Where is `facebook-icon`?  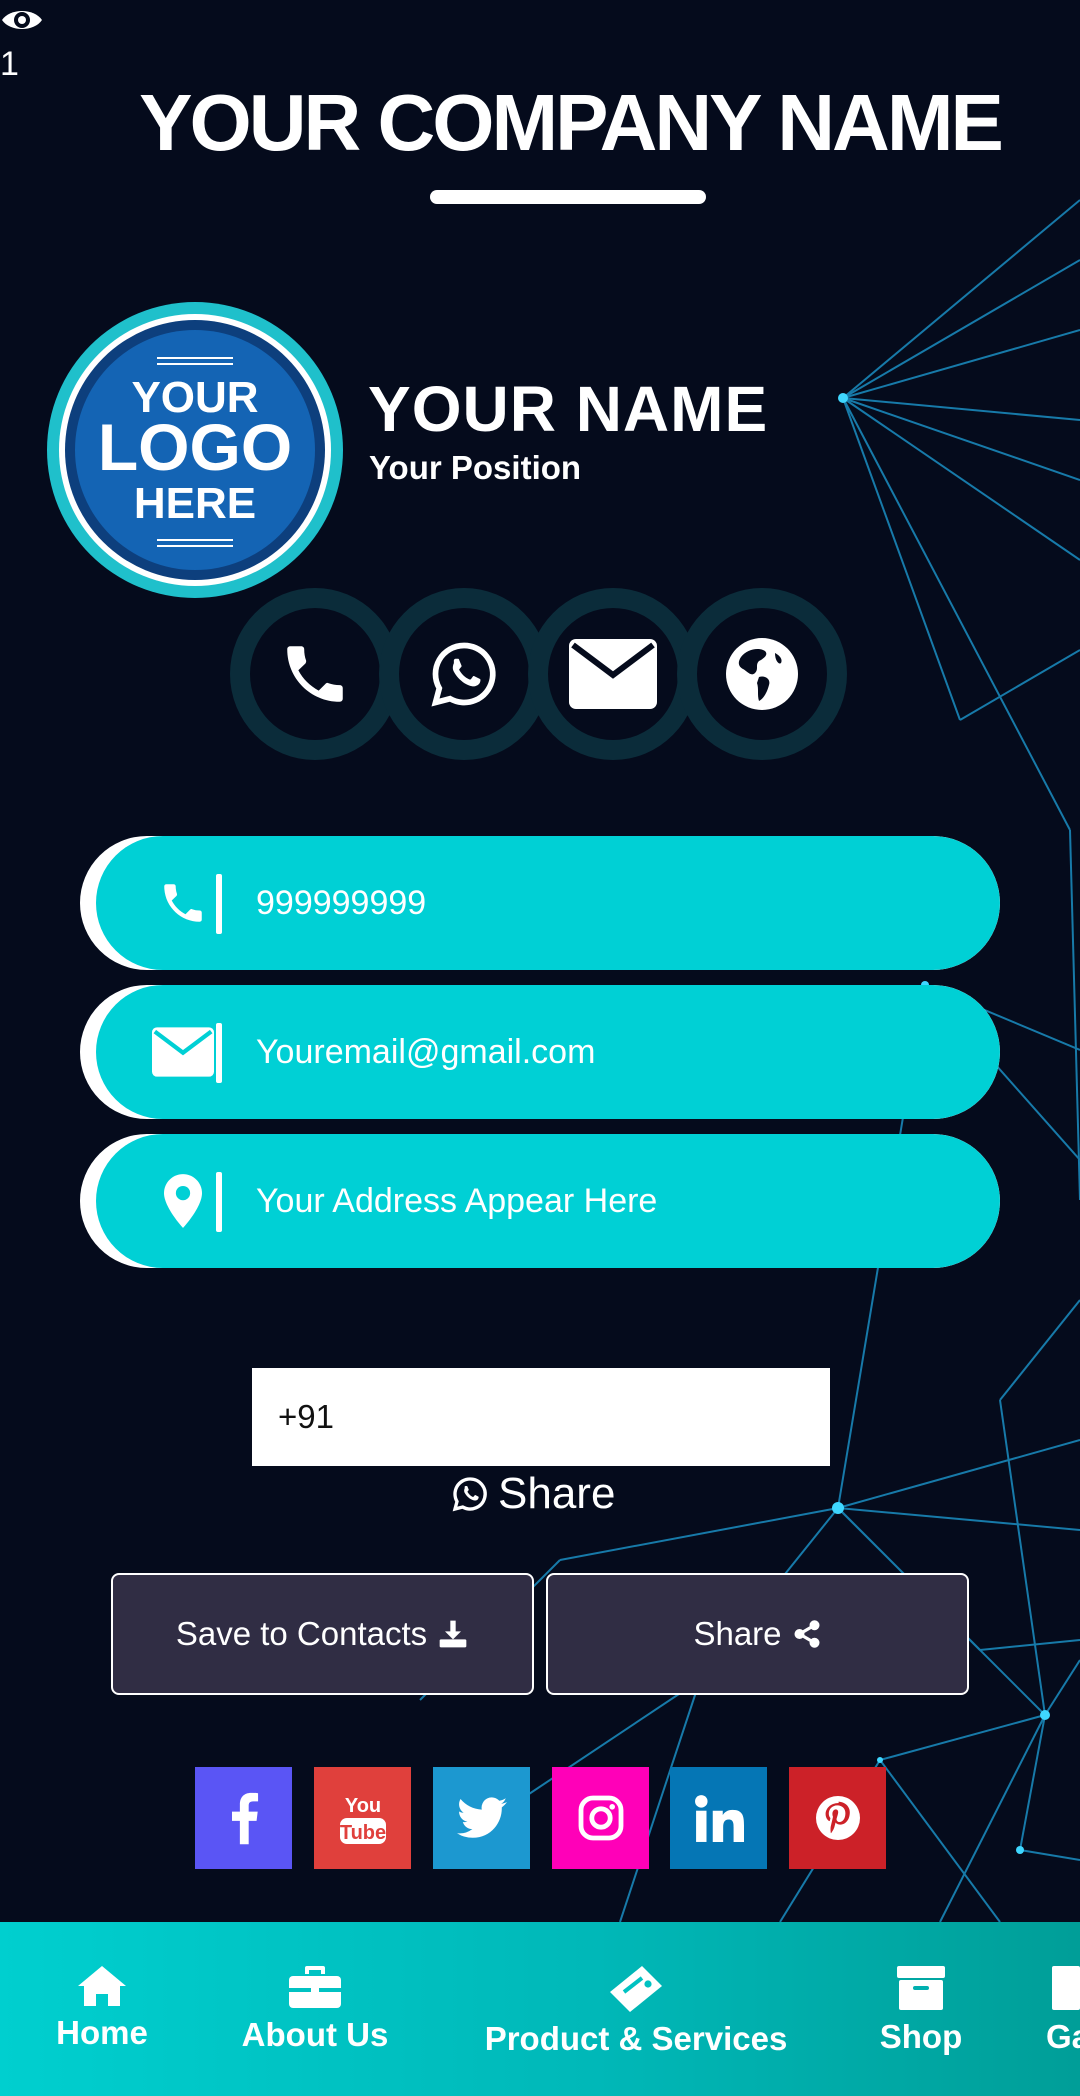
facebook-icon is located at coordinates (244, 1818).